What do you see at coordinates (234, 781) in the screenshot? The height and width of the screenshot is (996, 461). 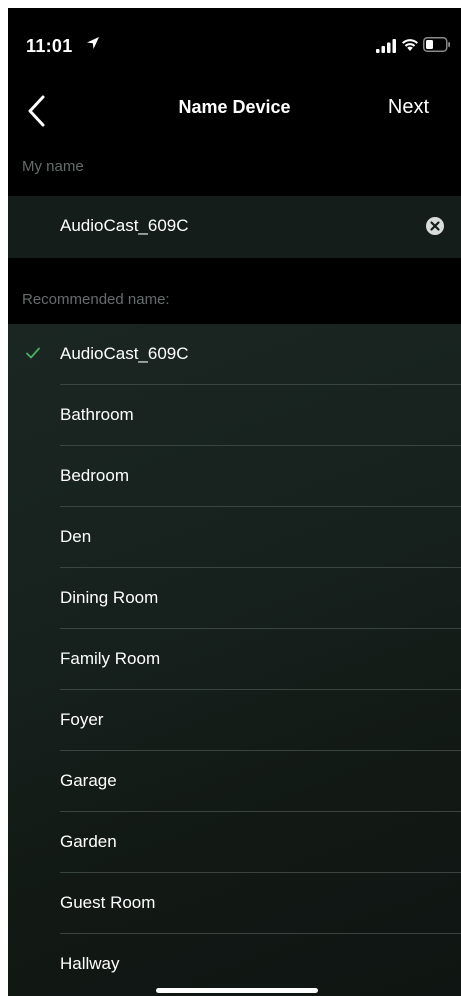 I see `list-item: Garage` at bounding box center [234, 781].